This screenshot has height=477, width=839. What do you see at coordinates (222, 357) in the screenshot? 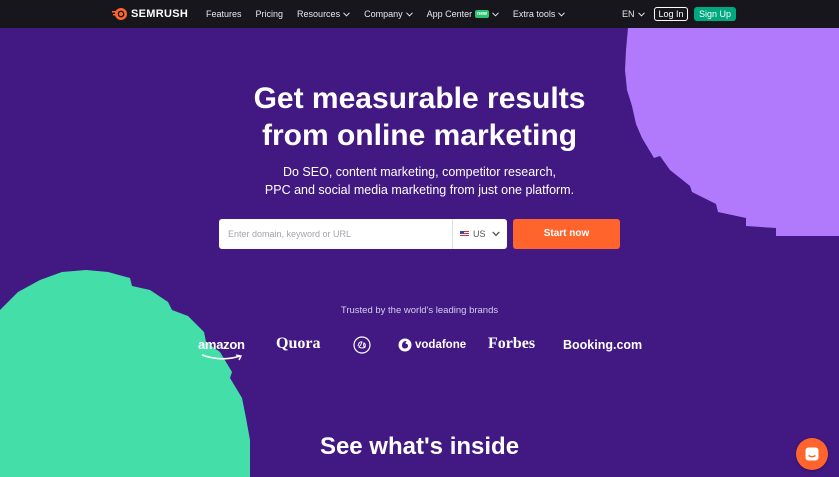
I see `amazon-smile-icon` at bounding box center [222, 357].